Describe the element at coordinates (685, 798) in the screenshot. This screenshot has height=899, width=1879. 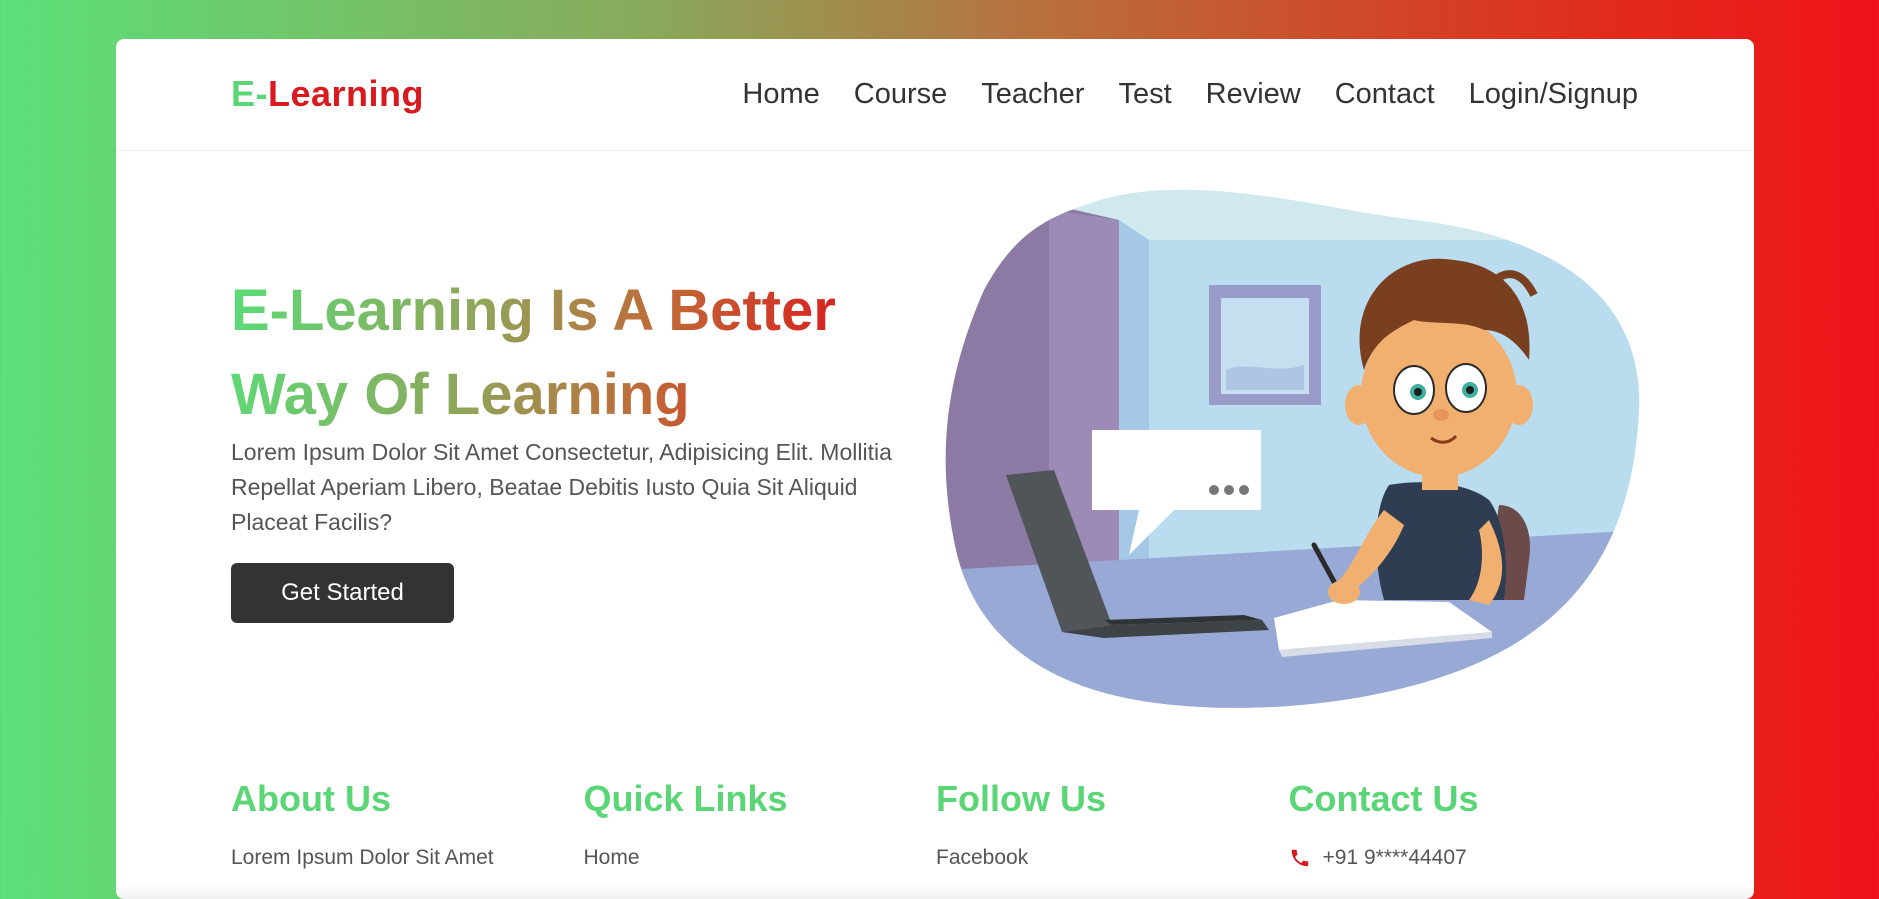
I see `footer-quick-links-heading: Quick Links` at that location.